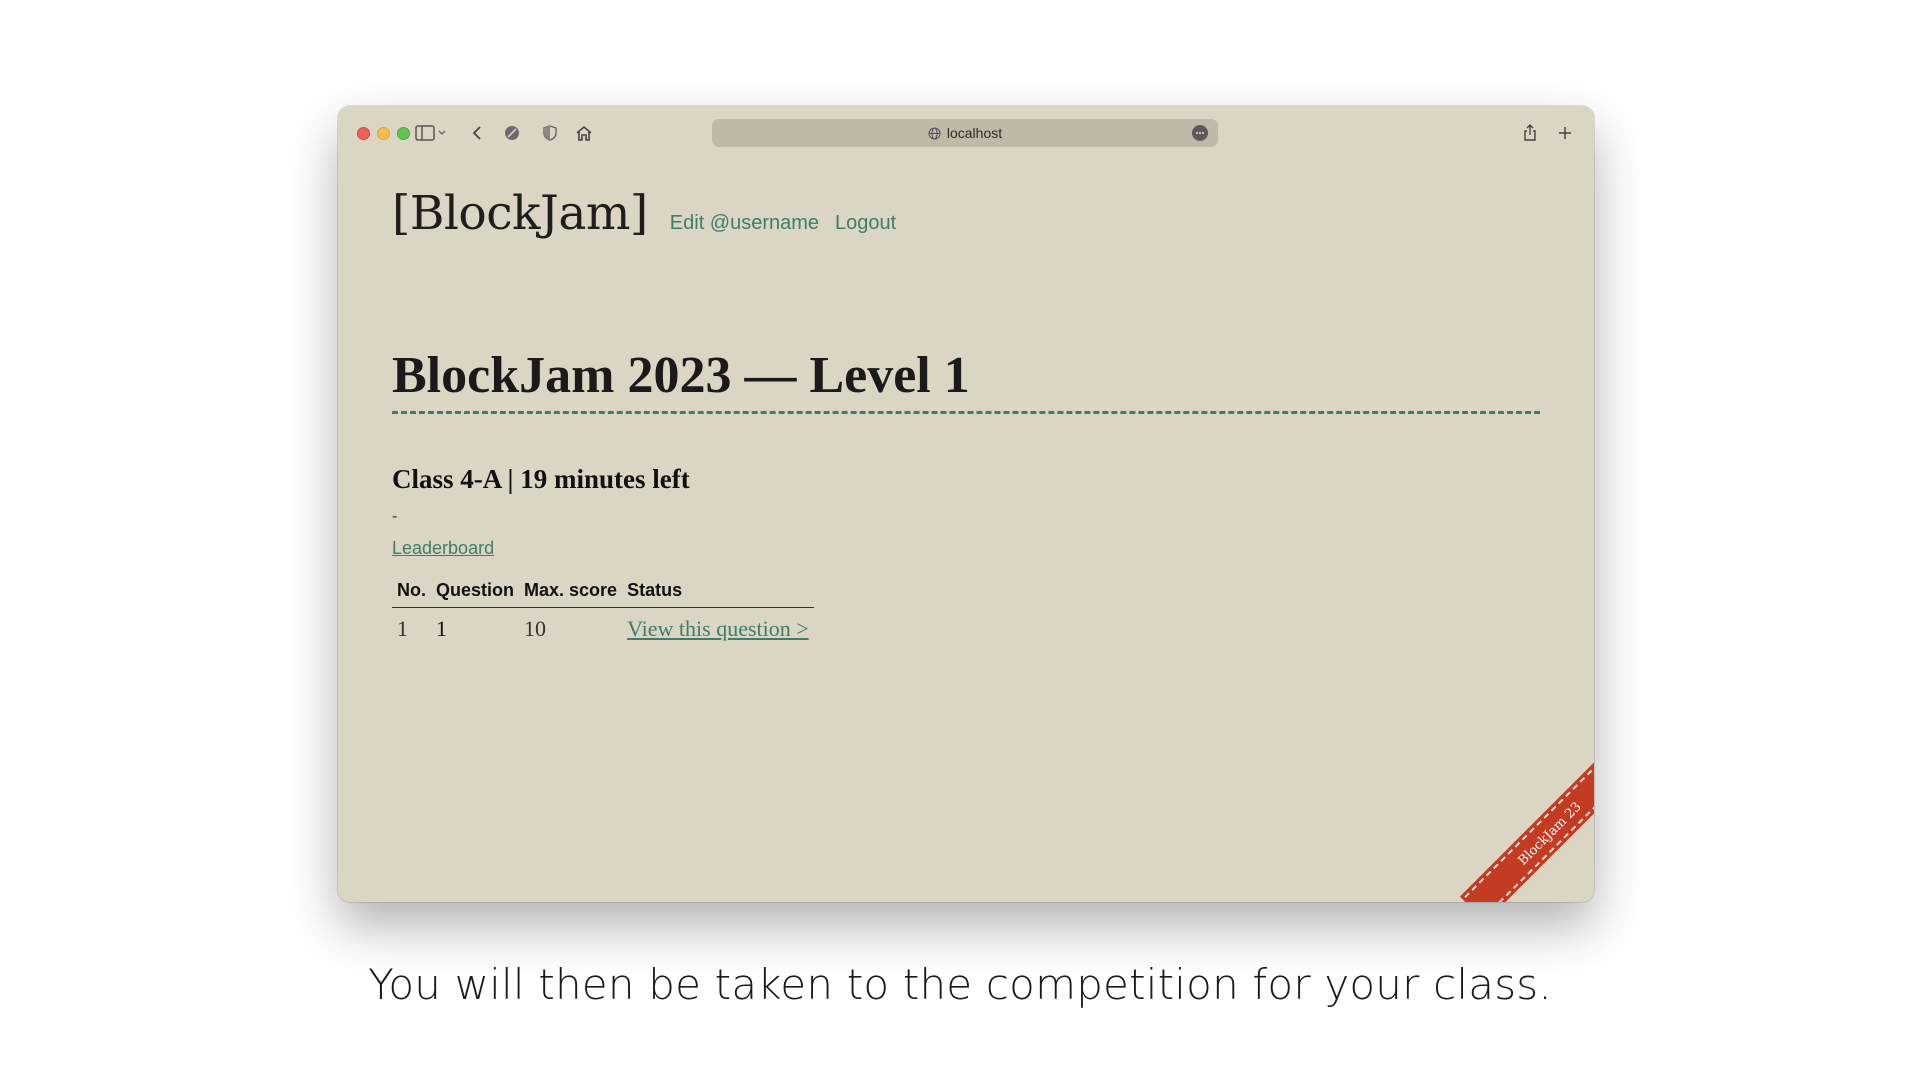 This screenshot has width=1920, height=1080. Describe the element at coordinates (718, 592) in the screenshot. I see `column-header-status: Status` at that location.